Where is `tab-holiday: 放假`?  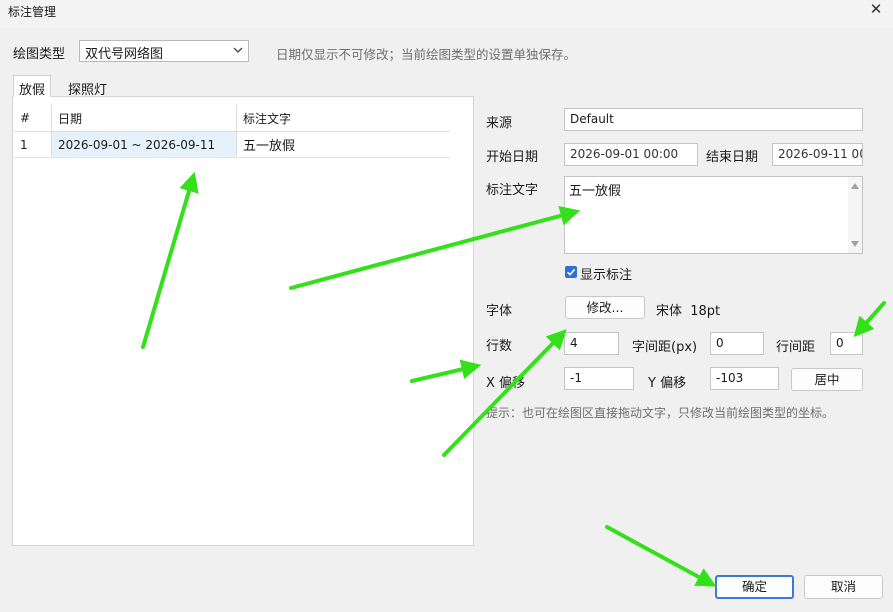
tab-holiday: 放假 is located at coordinates (32, 86).